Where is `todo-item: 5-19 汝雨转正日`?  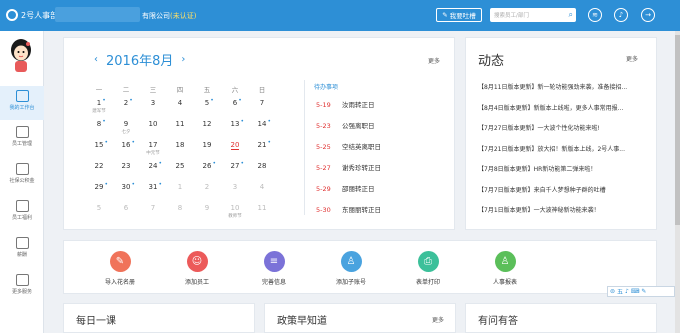 todo-item: 5-19 汝雨转正日 is located at coordinates (345, 104).